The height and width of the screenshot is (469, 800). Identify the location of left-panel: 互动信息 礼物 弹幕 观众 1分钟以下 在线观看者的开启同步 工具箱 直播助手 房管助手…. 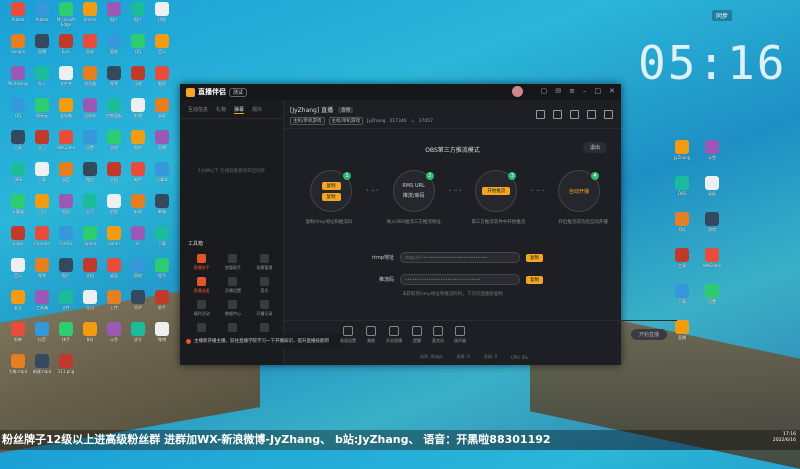
(232, 232).